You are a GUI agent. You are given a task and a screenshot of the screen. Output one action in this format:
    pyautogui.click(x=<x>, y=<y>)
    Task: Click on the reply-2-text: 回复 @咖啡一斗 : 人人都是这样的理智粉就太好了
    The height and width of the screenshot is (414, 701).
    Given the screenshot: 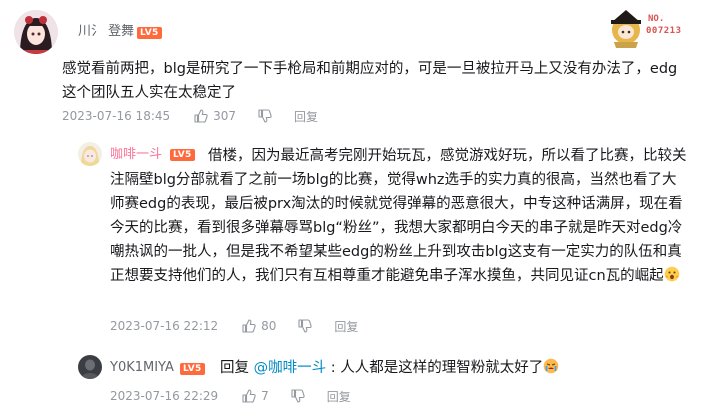 What is the action you would take?
    pyautogui.click(x=389, y=368)
    